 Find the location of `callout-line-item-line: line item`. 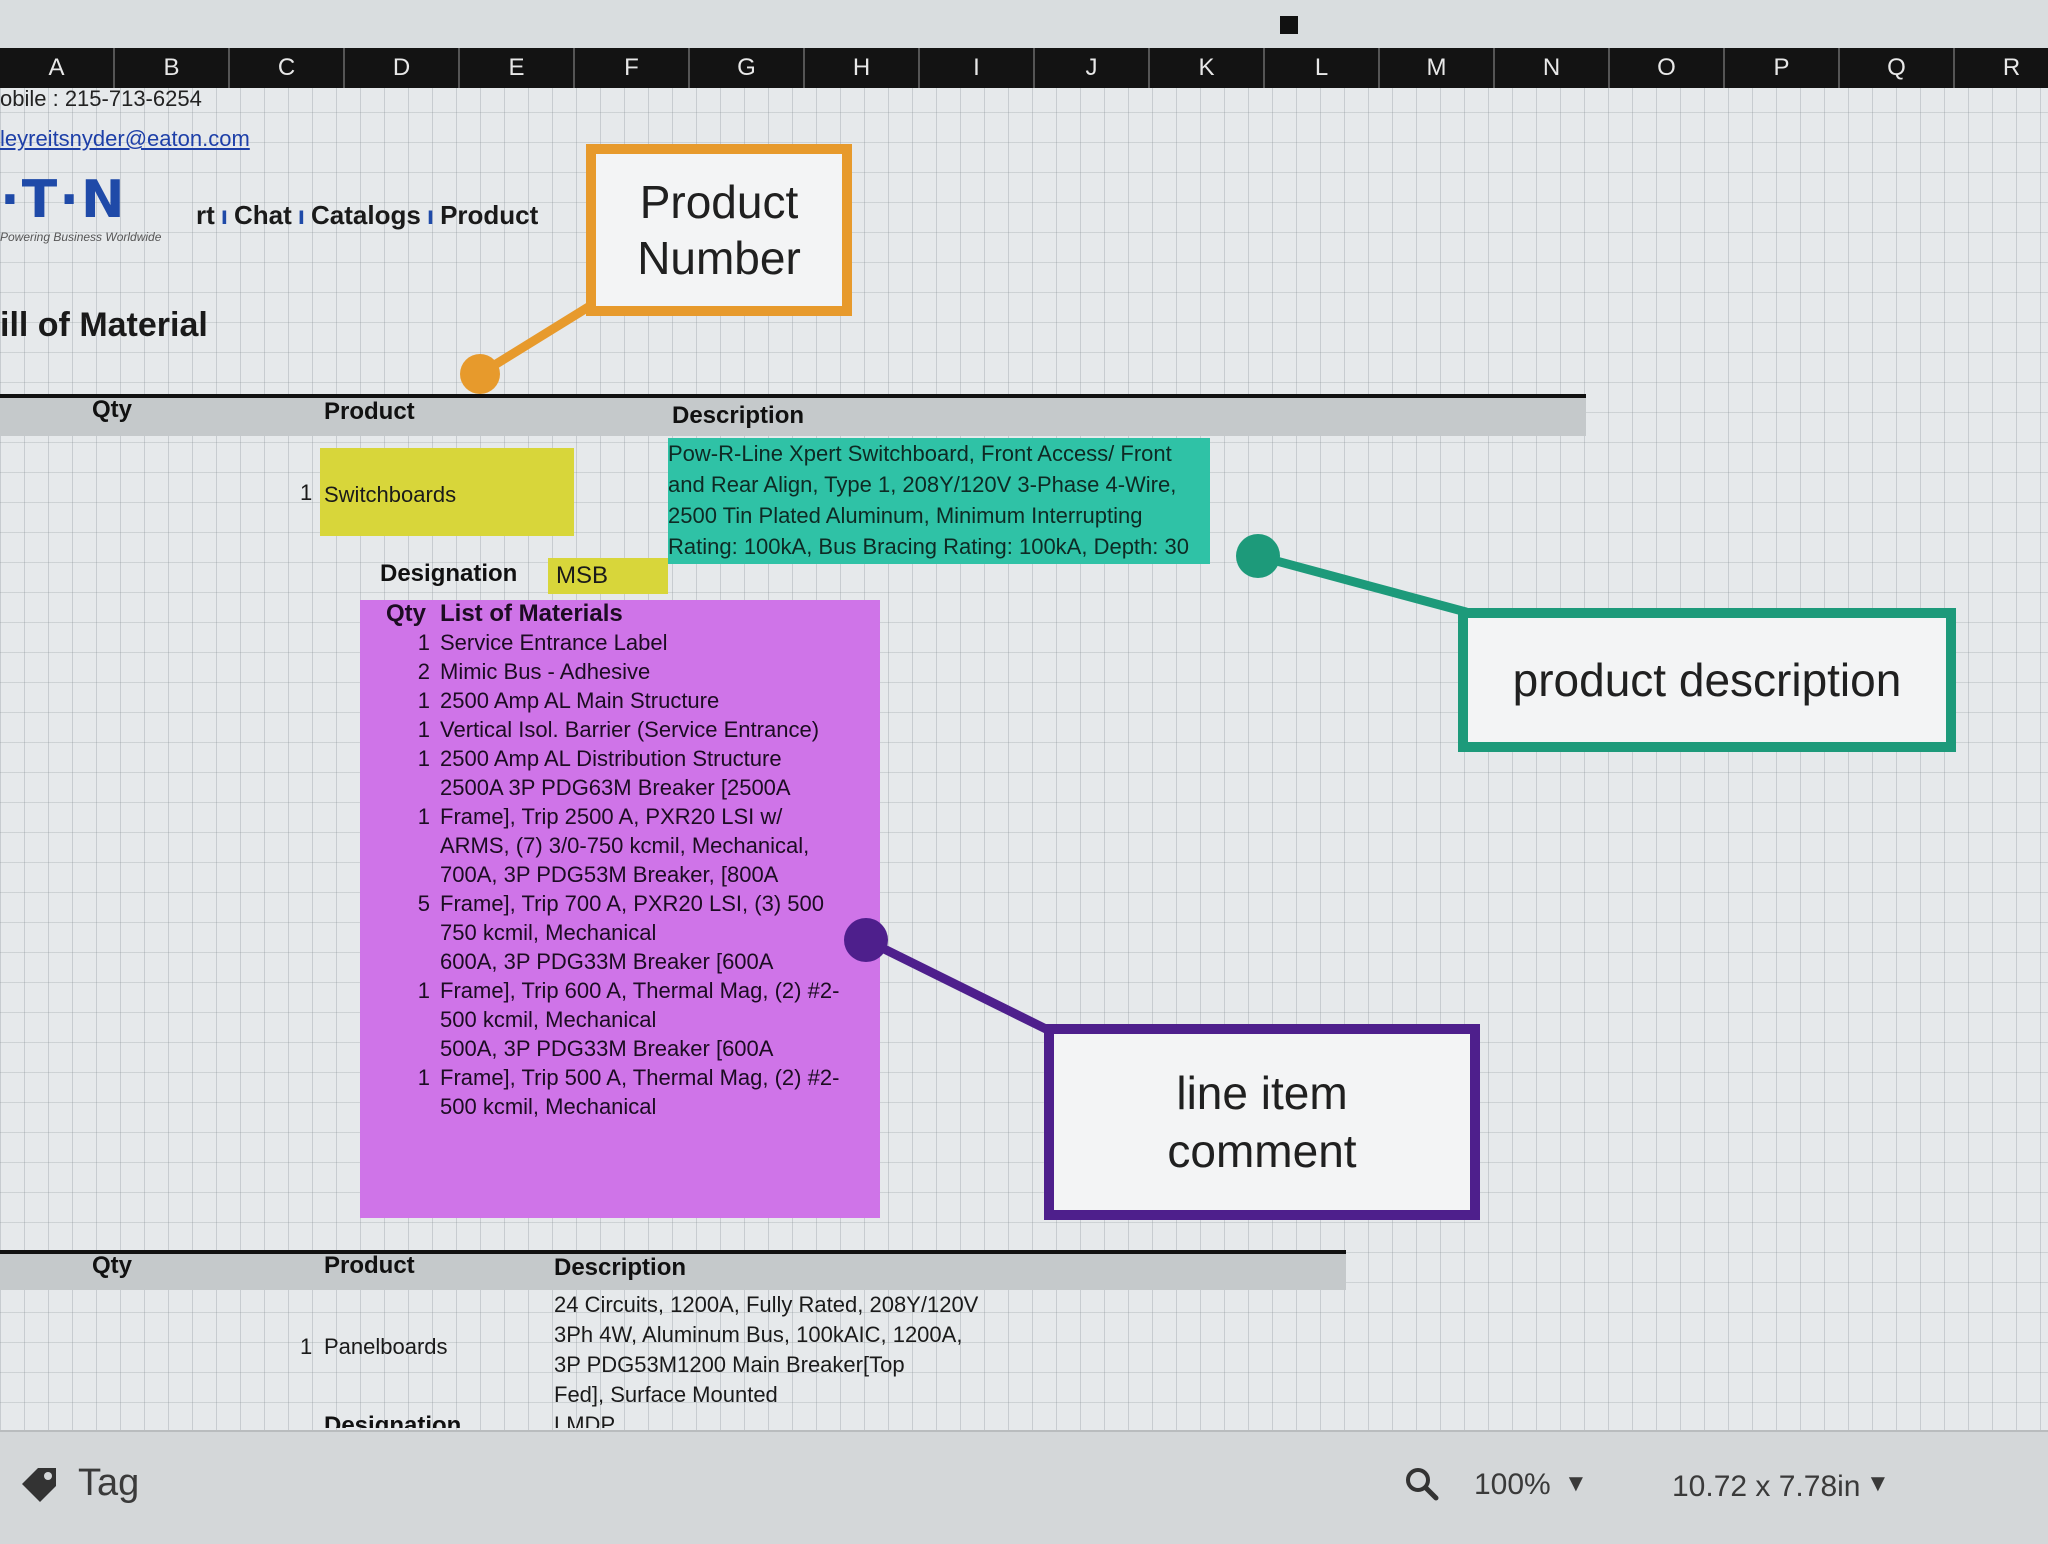

callout-line-item-line: line item is located at coordinates (1262, 1093).